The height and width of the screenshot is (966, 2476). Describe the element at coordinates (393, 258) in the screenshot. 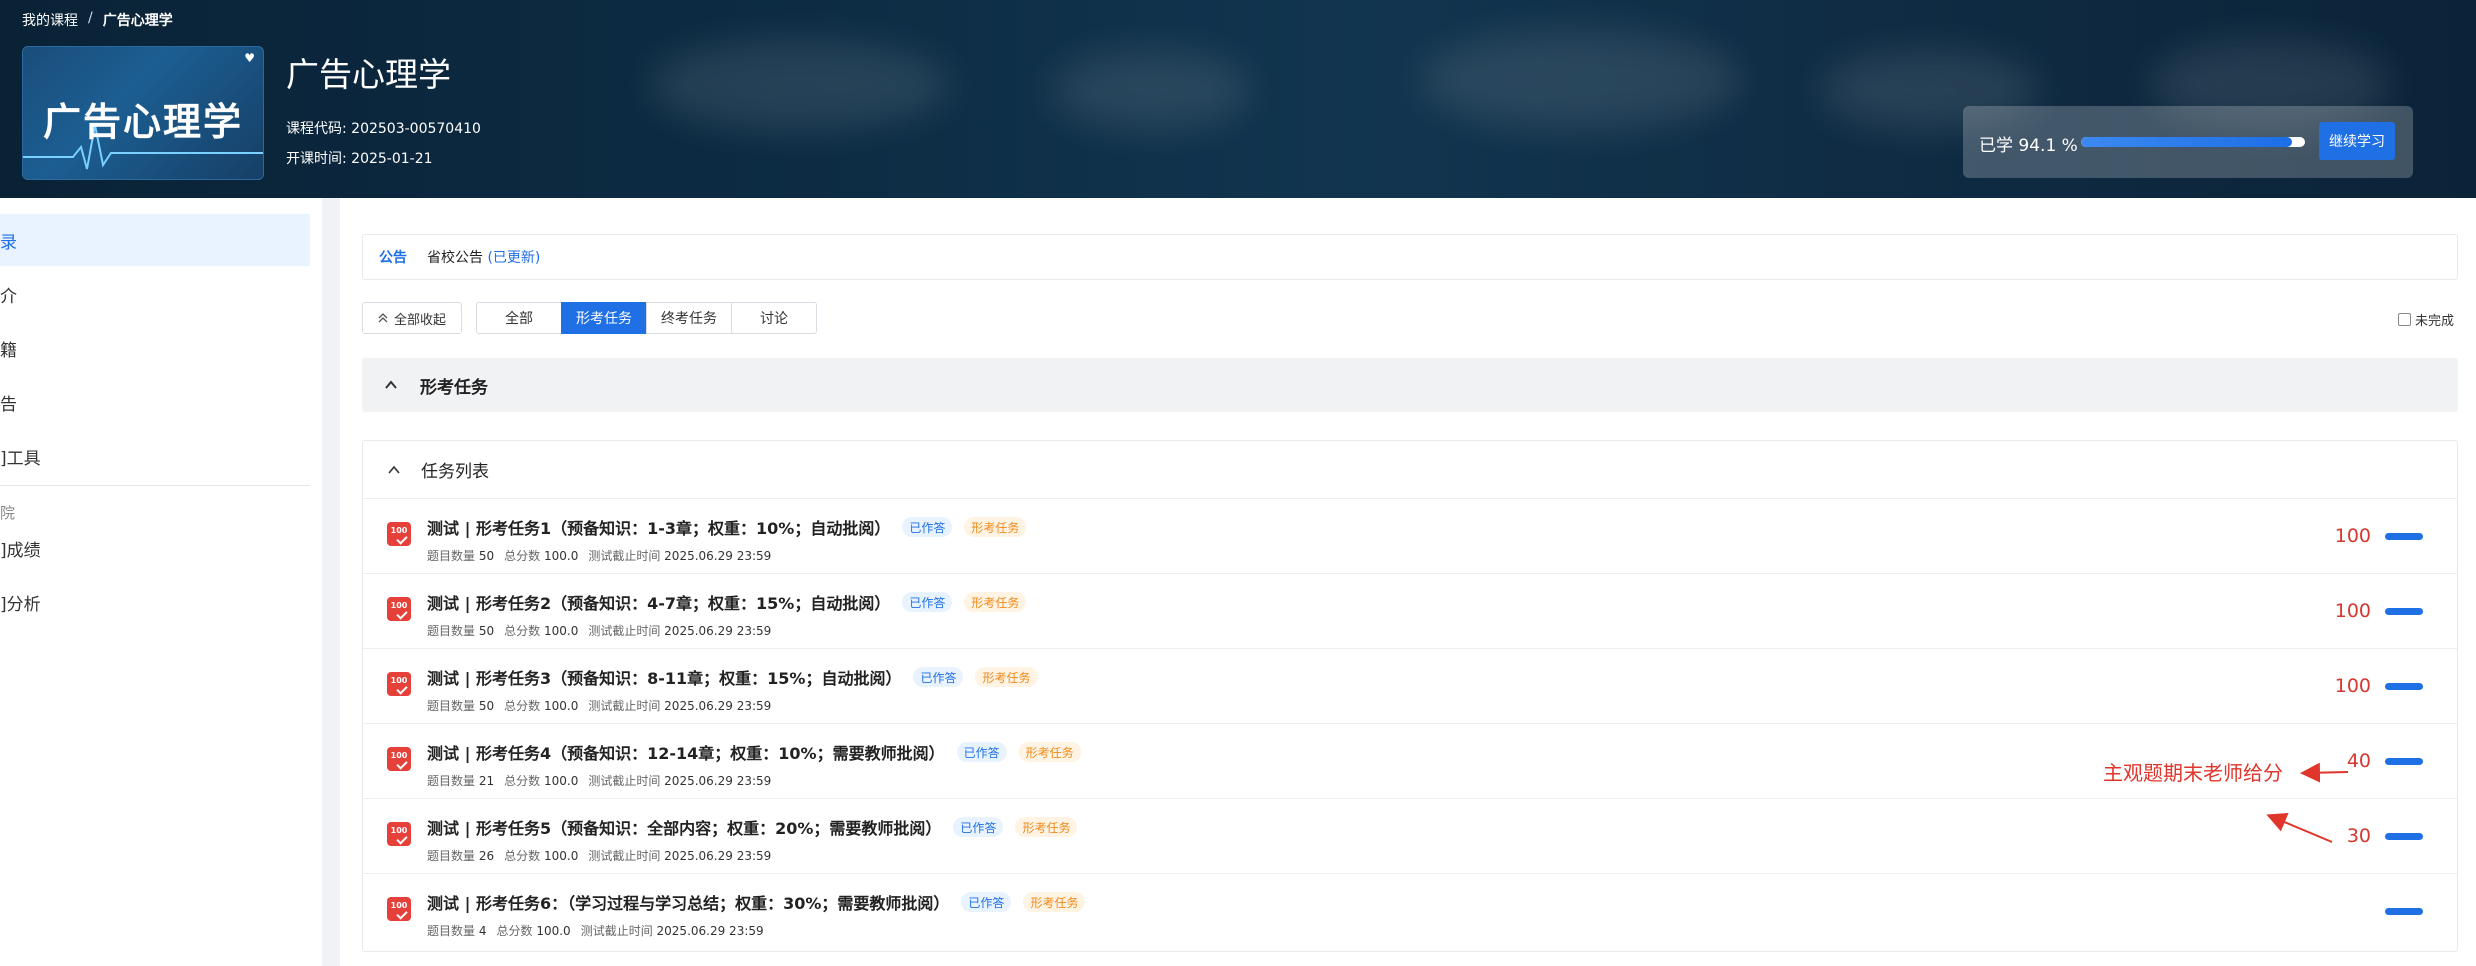

I see `notice-label: 公告` at that location.